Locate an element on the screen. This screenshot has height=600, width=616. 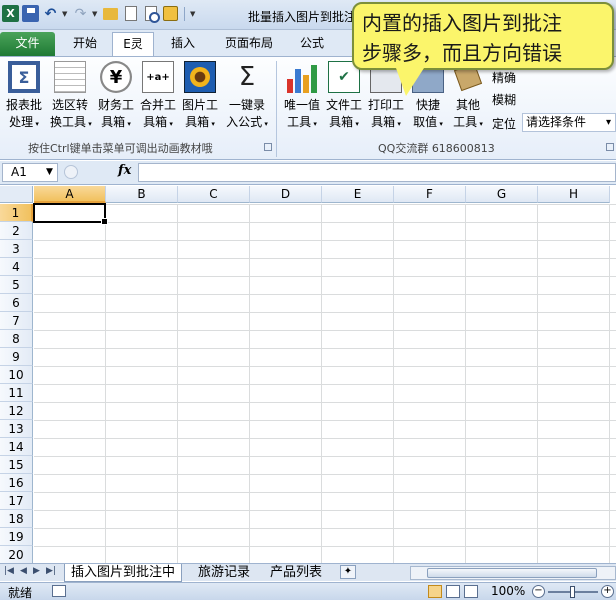
row-header: 14 is located at coordinates (16, 447).